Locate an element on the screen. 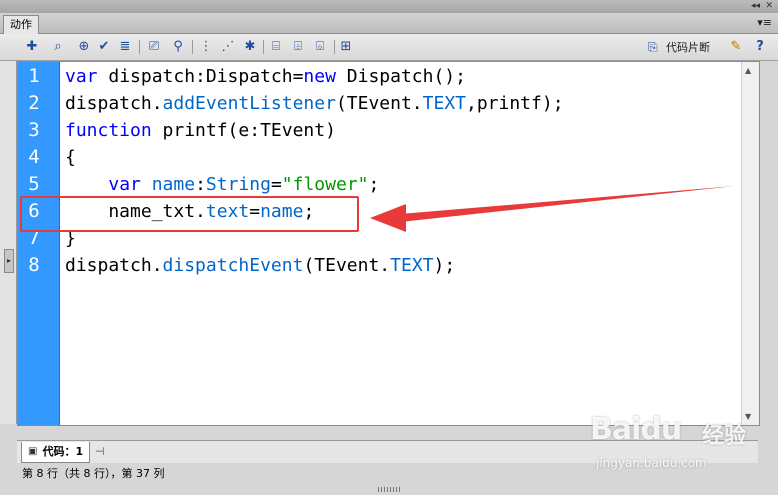  collapse-selection-icon: ⋰ is located at coordinates (228, 47).